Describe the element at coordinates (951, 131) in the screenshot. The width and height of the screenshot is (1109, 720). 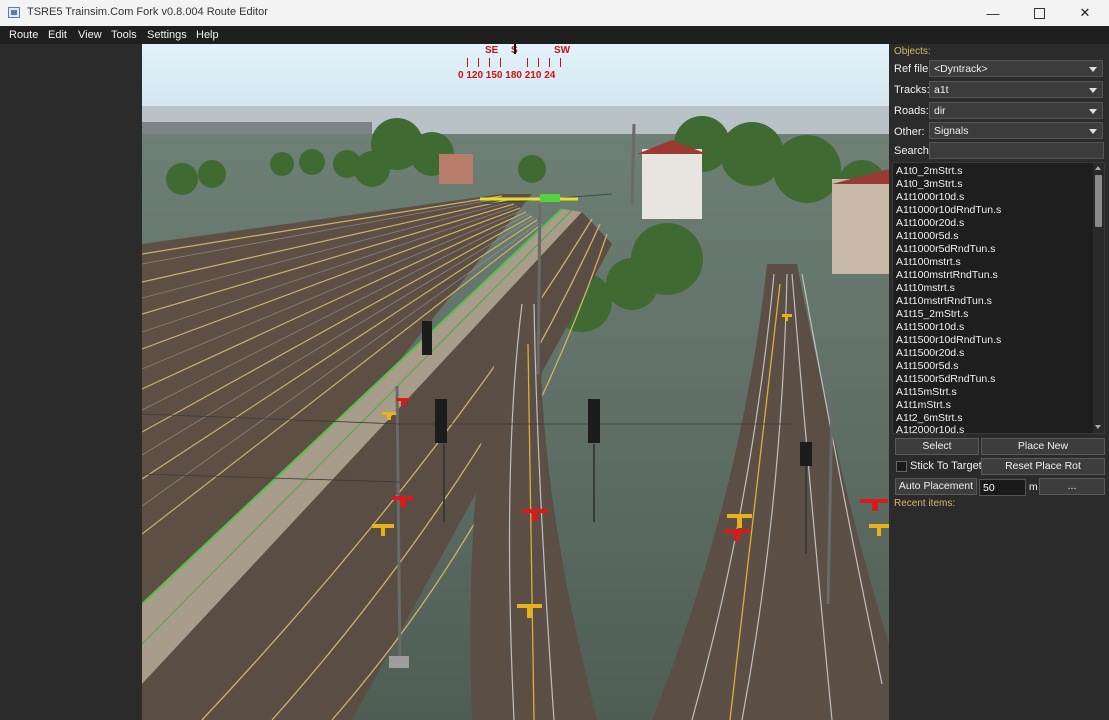
I see `other-value: Signals` at that location.